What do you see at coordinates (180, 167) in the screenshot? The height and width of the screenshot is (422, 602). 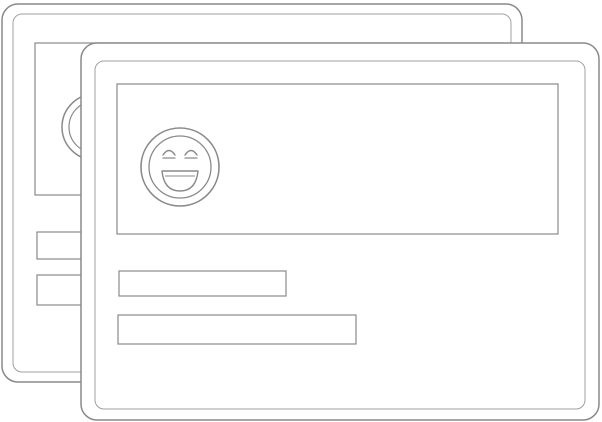 I see `laughing-face-icon` at bounding box center [180, 167].